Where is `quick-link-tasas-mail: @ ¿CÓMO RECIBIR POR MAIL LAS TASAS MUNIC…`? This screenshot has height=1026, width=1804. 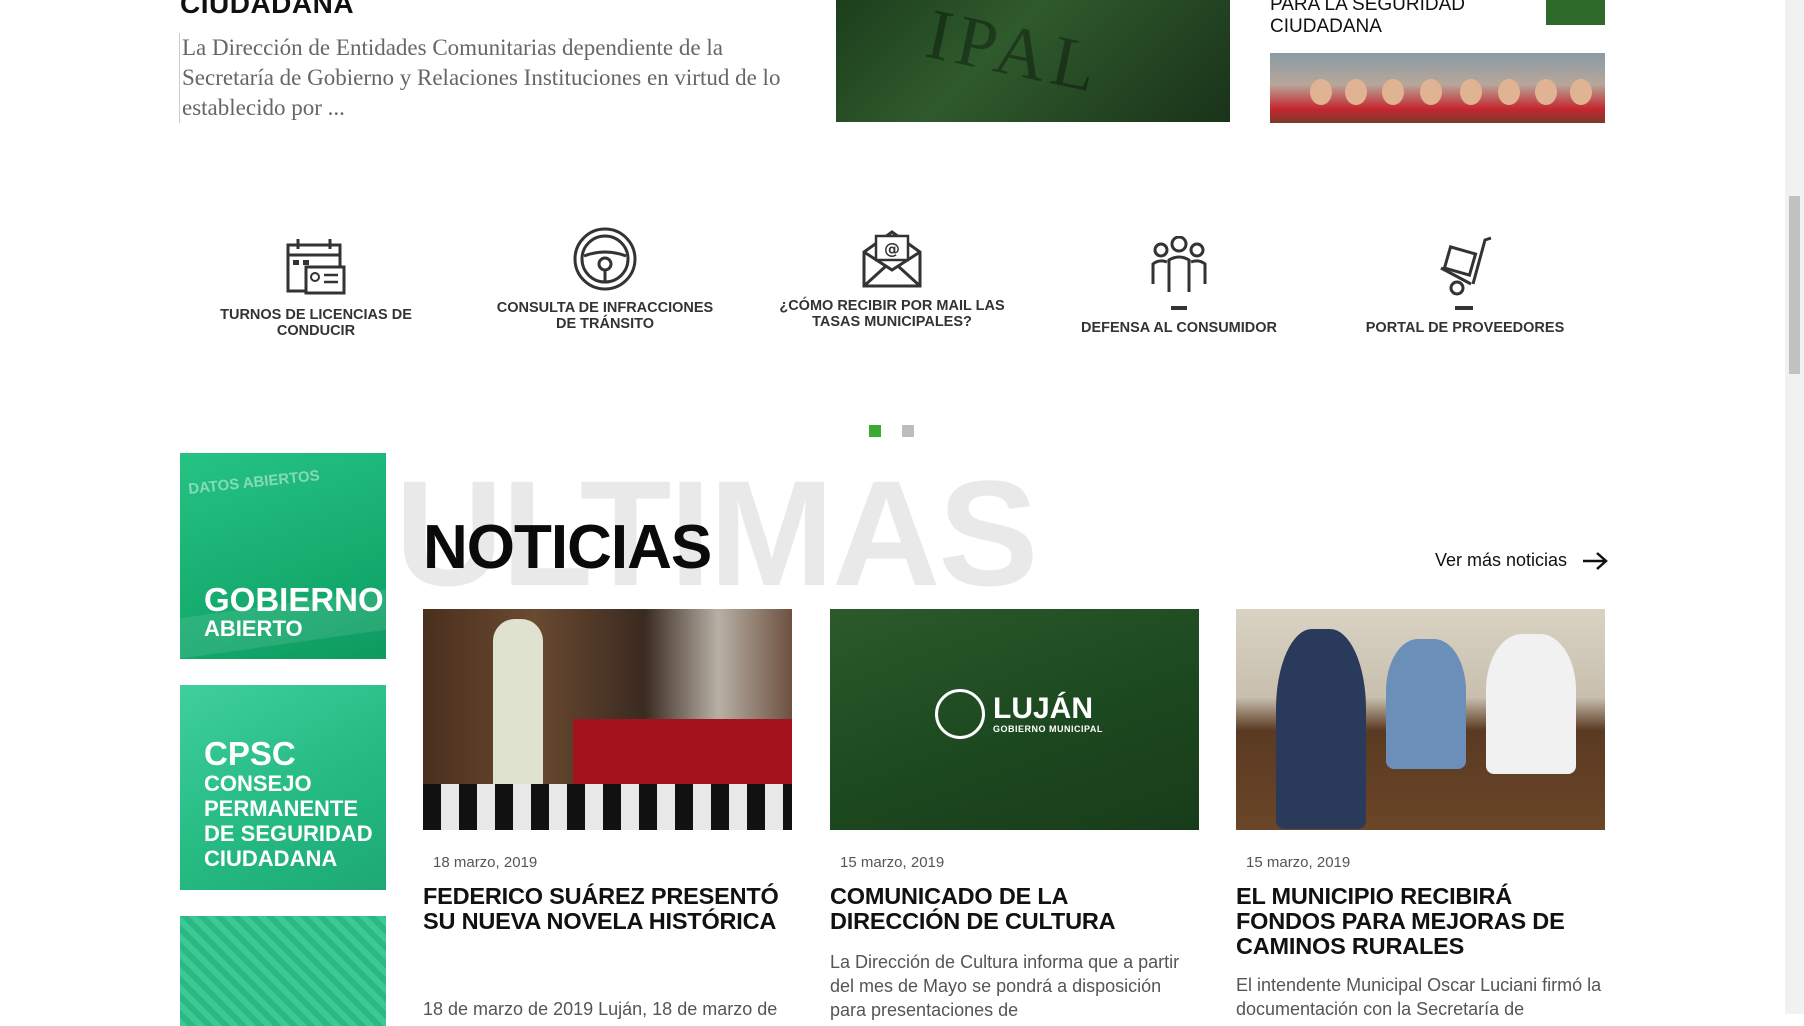
quick-link-tasas-mail: @ ¿CÓMO RECIBIR POR MAIL LAS TASAS MUNIC… is located at coordinates (892, 278).